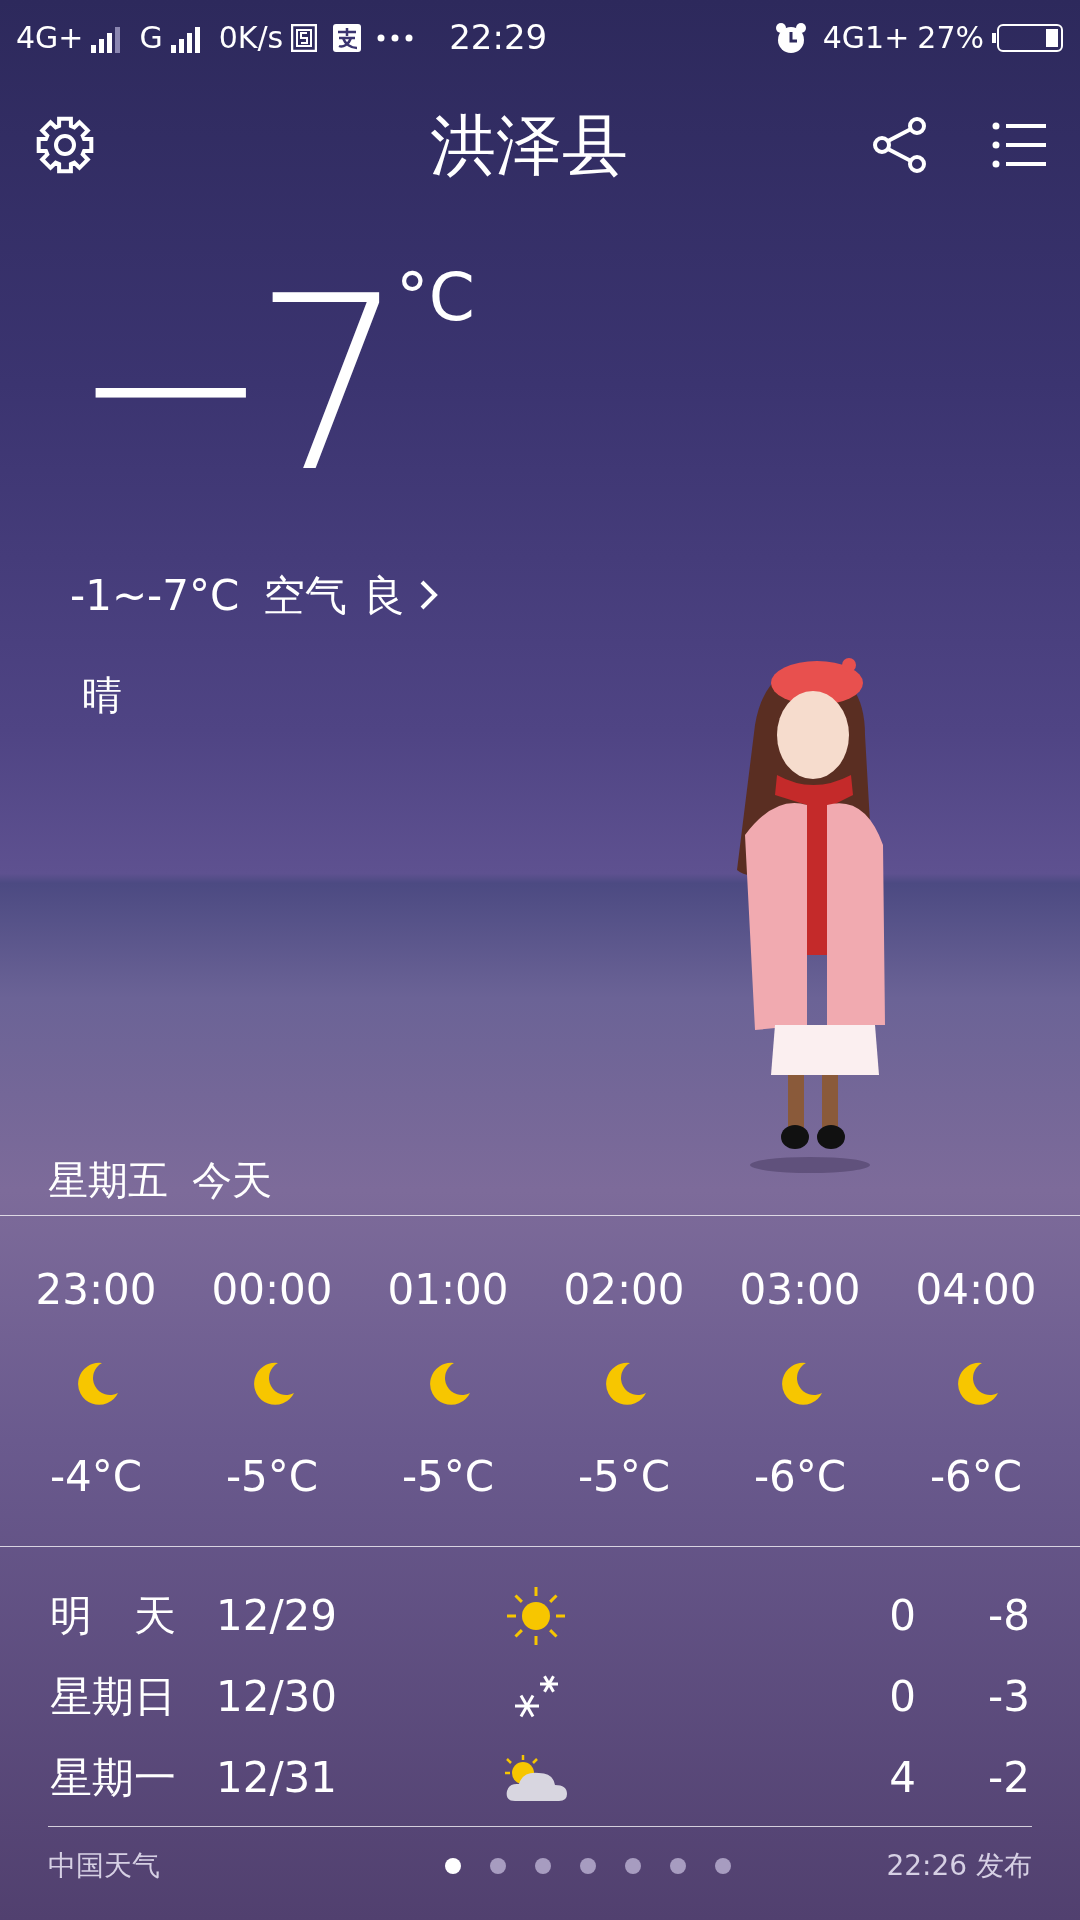 This screenshot has width=1080, height=1920. Describe the element at coordinates (133, 1777) in the screenshot. I see `forecast-day: 星期一` at that location.